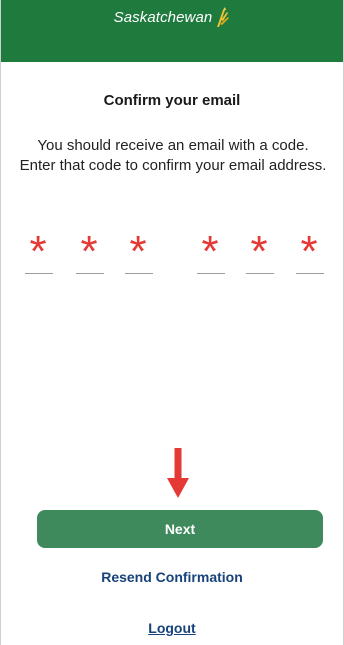 This screenshot has height=645, width=344. What do you see at coordinates (310, 273) in the screenshot?
I see `code-digit-6-underline` at bounding box center [310, 273].